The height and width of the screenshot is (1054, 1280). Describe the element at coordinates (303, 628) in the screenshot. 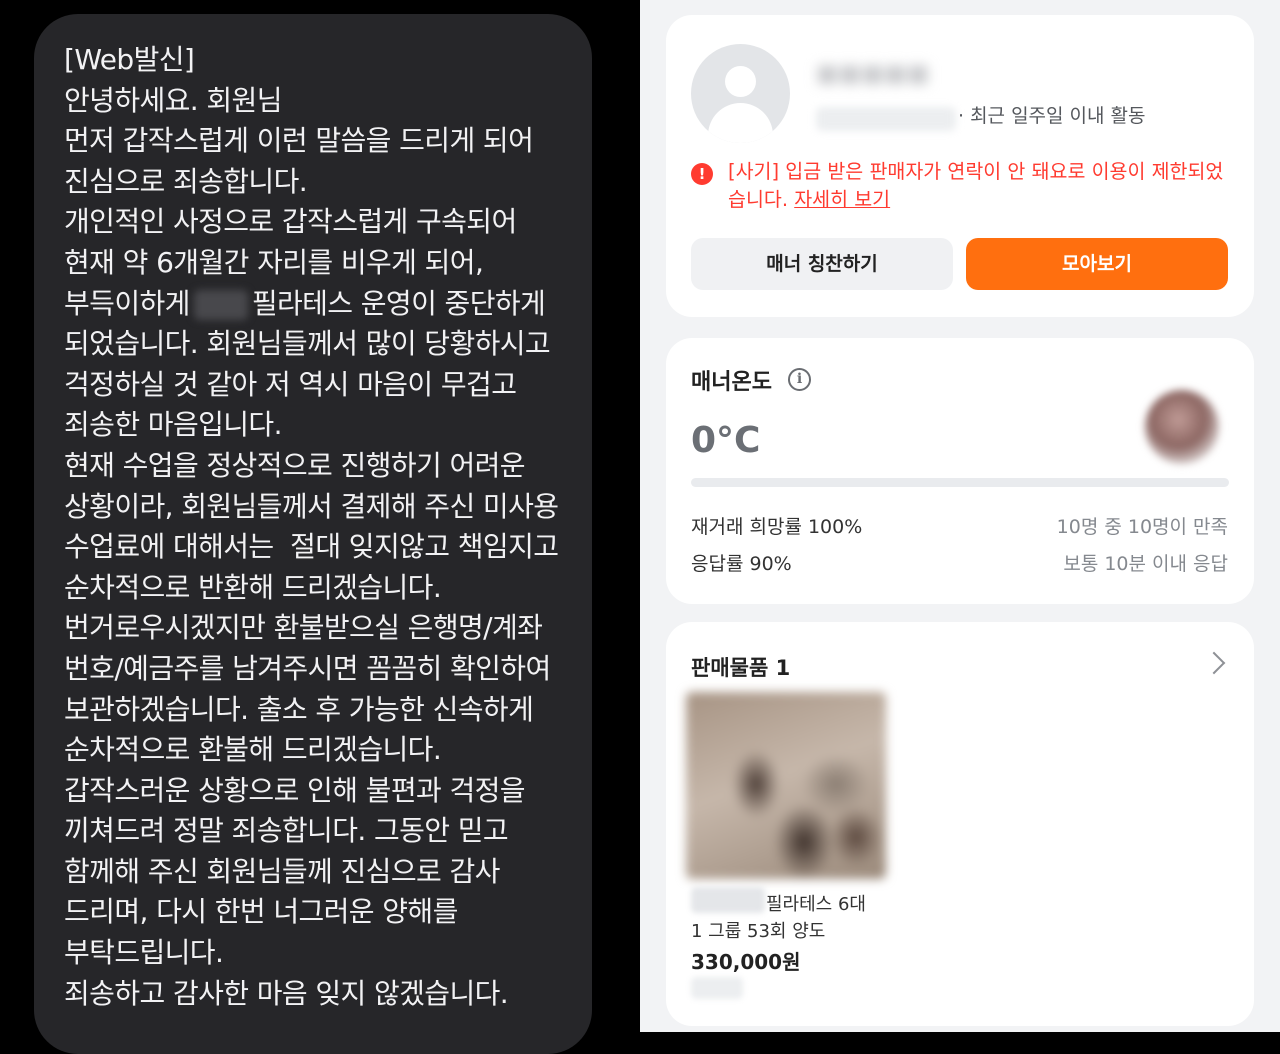

I see `sms-line: 번거로우시겠지만 환불받으실 은행명/계좌` at that location.